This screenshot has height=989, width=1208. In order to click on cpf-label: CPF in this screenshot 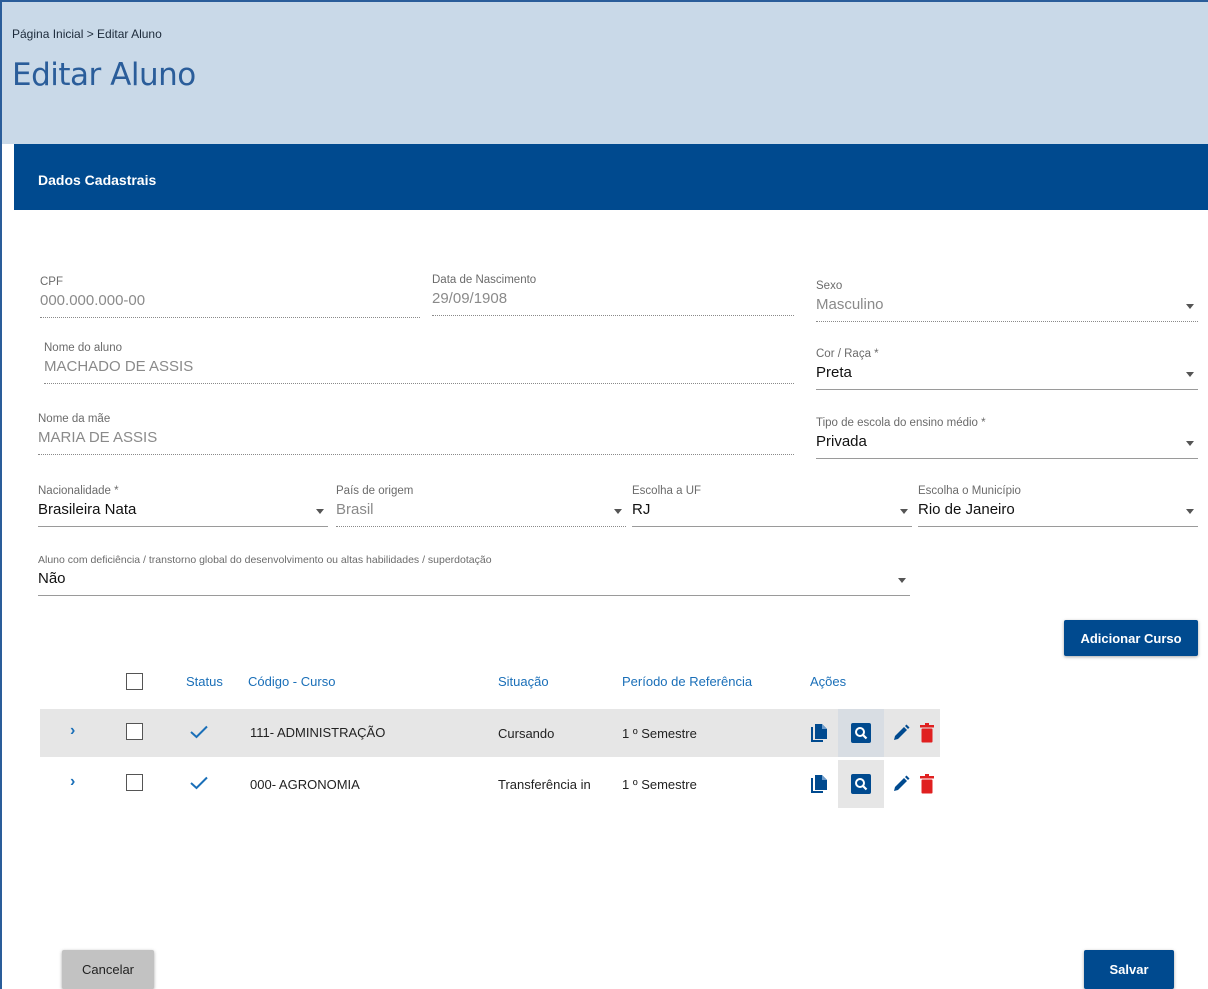, I will do `click(51, 282)`.